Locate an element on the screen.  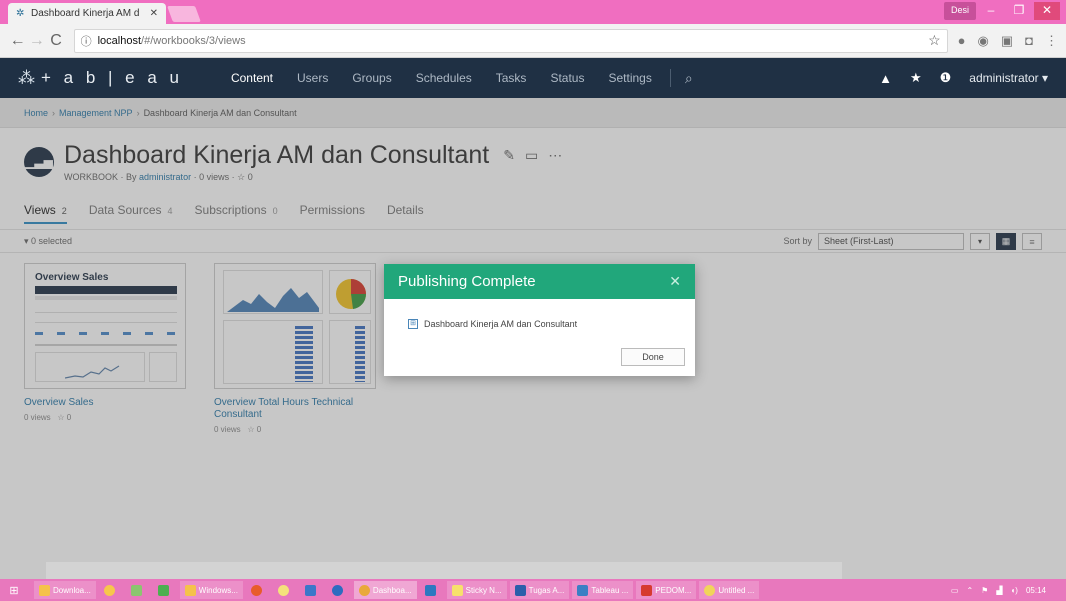
close-tab-icon: ✕ is located at coordinates (154, 13).